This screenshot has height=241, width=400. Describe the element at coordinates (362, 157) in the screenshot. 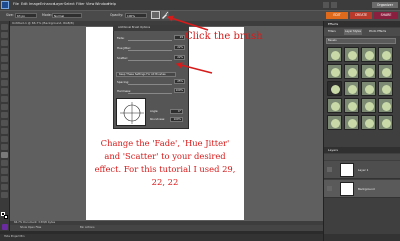

I see `layers-toolbar` at that location.